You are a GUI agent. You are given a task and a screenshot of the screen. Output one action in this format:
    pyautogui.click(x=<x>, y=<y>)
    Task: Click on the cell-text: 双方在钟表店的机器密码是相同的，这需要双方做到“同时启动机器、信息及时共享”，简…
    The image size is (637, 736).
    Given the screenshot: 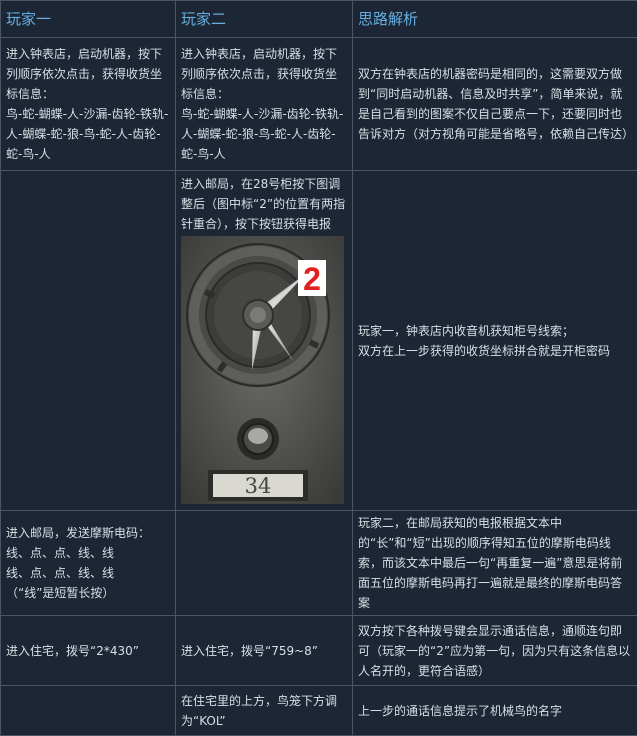 What is the action you would take?
    pyautogui.click(x=495, y=104)
    